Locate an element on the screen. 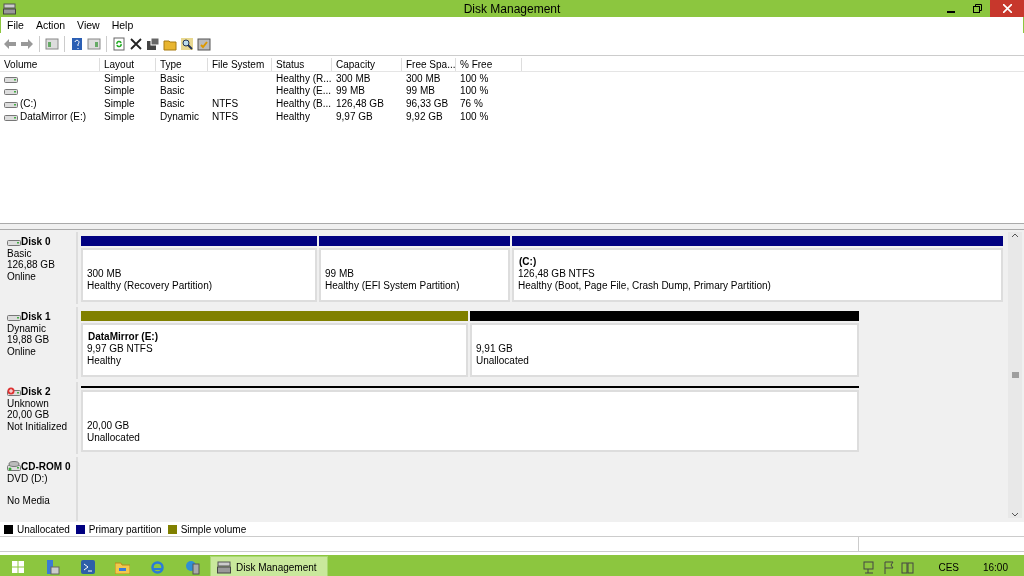 This screenshot has height=576, width=1024. close-button is located at coordinates (1007, 8).